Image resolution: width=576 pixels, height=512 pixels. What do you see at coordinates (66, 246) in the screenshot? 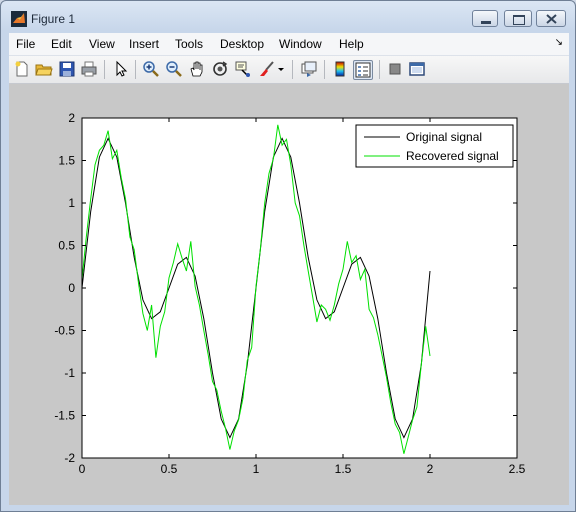
I see `y-tick-label: 0.5` at bounding box center [66, 246].